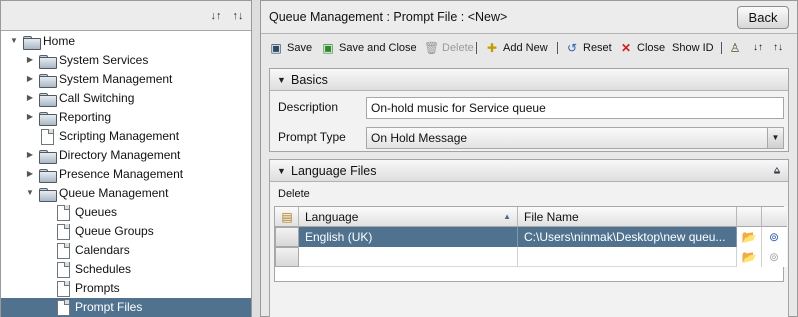 Image resolution: width=798 pixels, height=317 pixels. I want to click on prompt-type-label: Prompt Type, so click(312, 137).